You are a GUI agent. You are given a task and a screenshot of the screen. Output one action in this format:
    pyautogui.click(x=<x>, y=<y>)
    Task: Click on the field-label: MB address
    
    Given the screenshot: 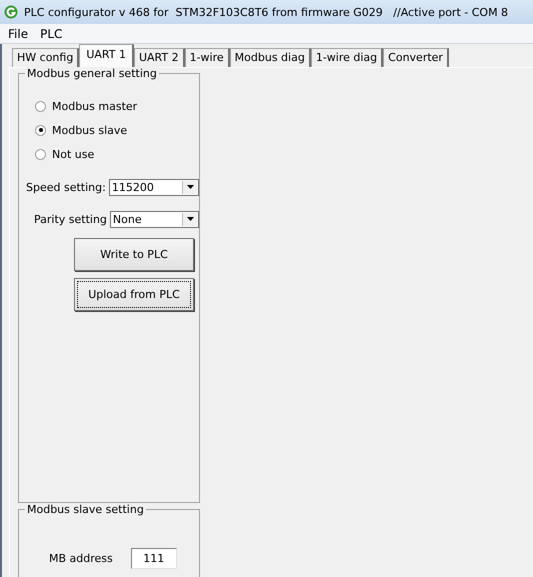 What is the action you would take?
    pyautogui.click(x=81, y=558)
    